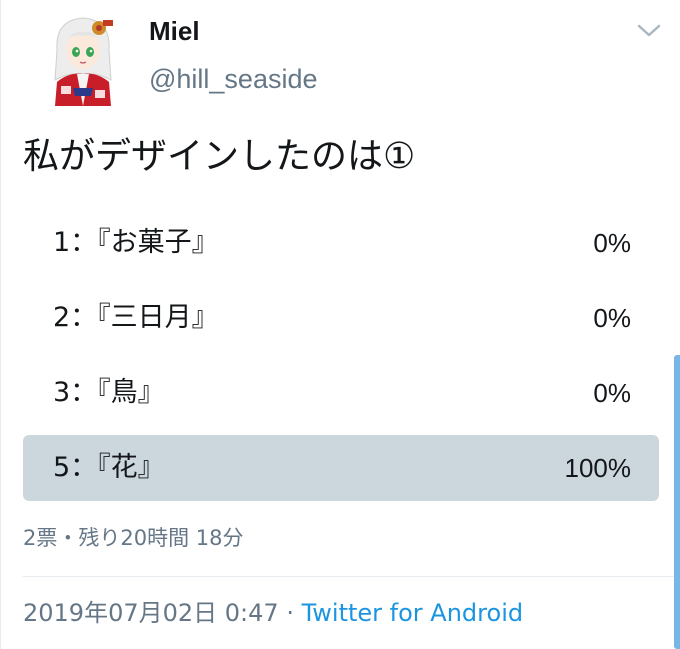  I want to click on poll-option-label: 2：『三日月』, so click(136, 317).